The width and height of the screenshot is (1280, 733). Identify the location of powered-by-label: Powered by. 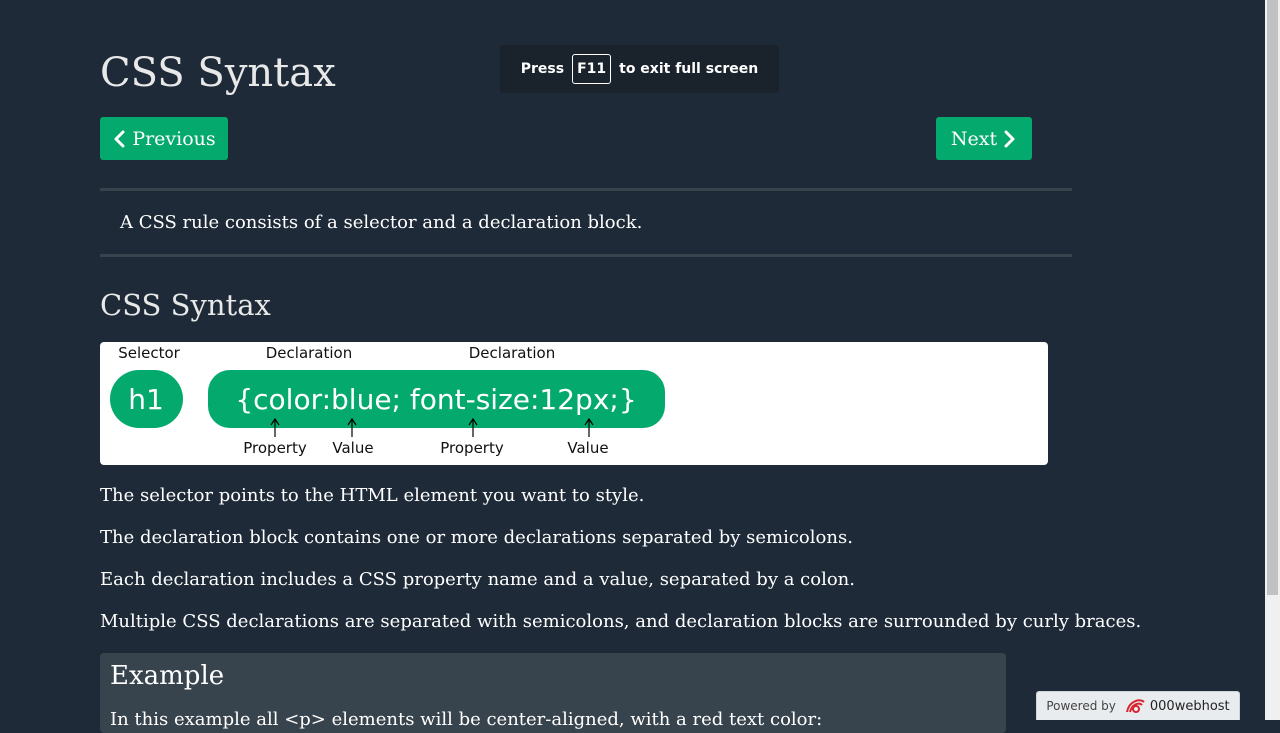
(1081, 706).